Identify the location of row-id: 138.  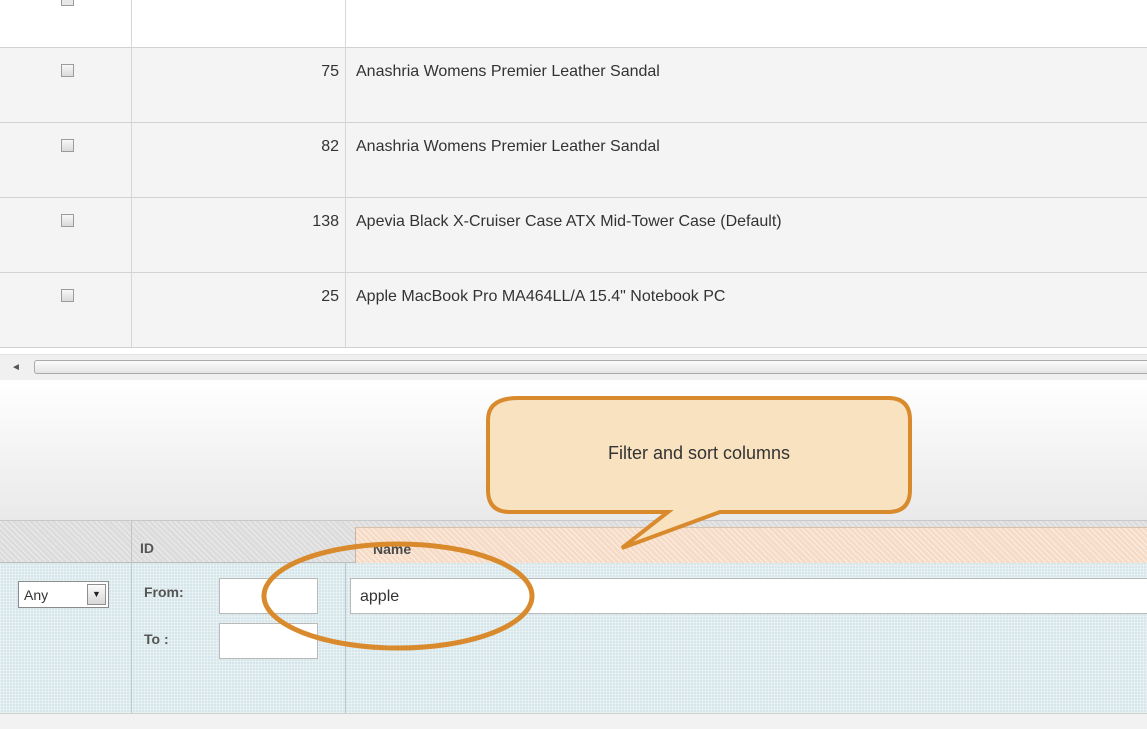
(325, 221).